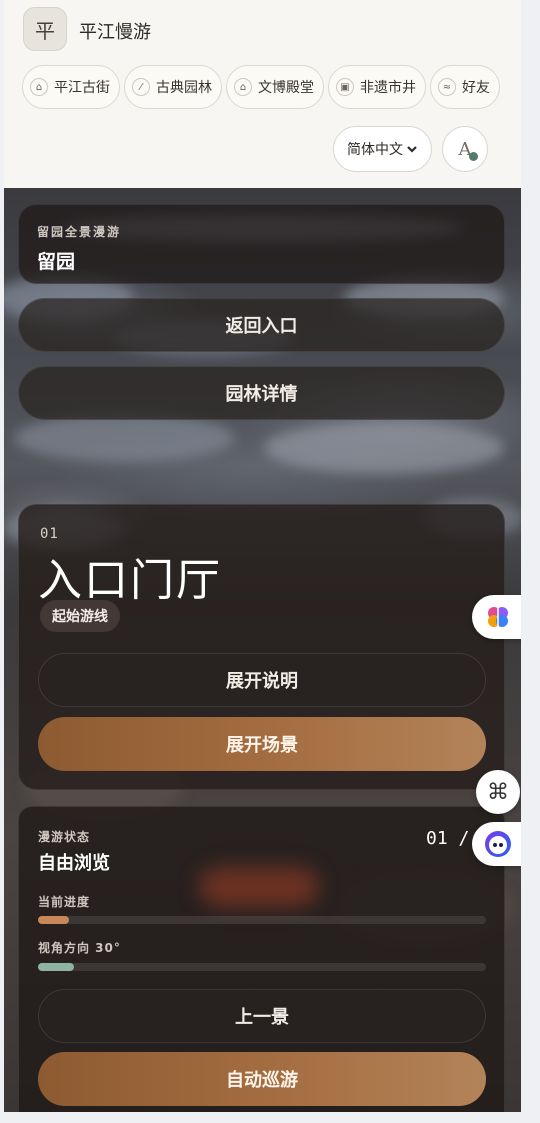 Image resolution: width=540 pixels, height=1123 pixels. I want to click on nav-chip-label: 古典园林, so click(184, 88).